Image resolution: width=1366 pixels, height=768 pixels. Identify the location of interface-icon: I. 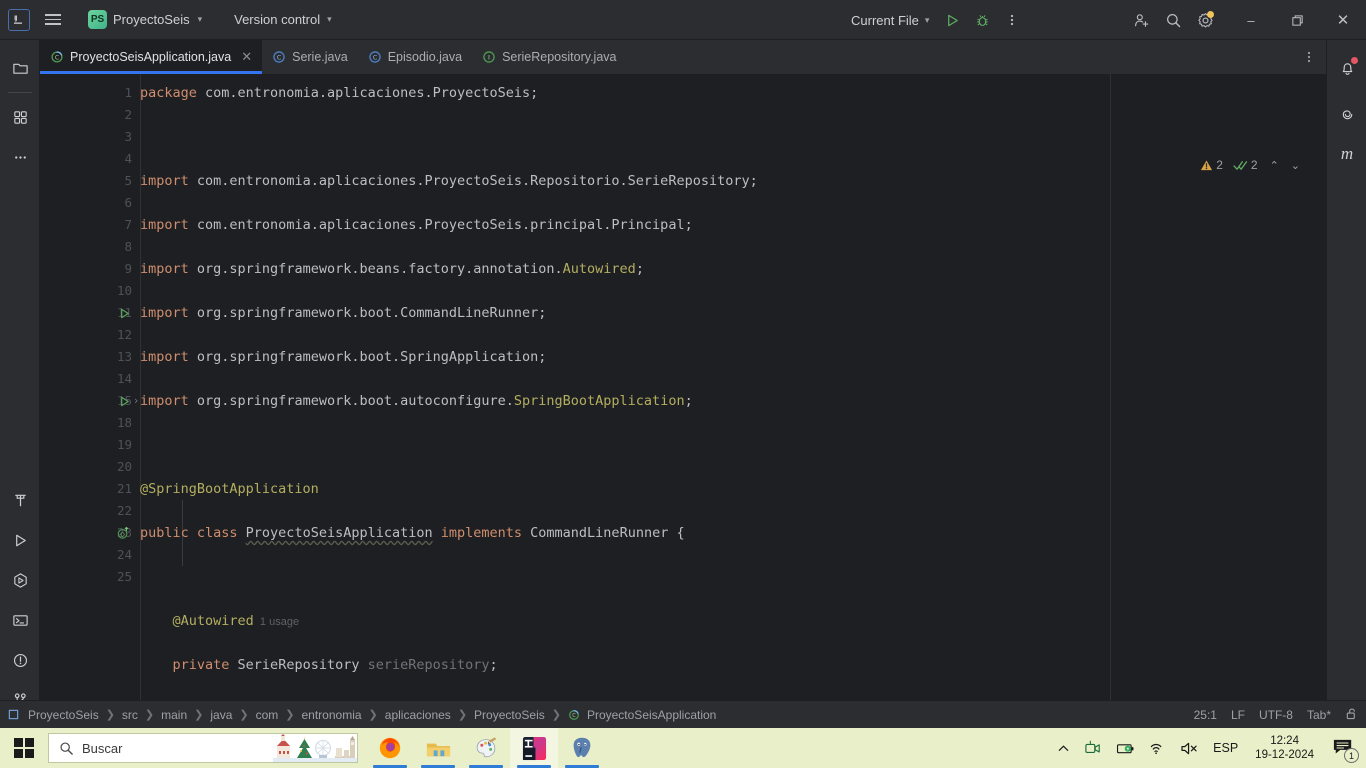
(489, 57).